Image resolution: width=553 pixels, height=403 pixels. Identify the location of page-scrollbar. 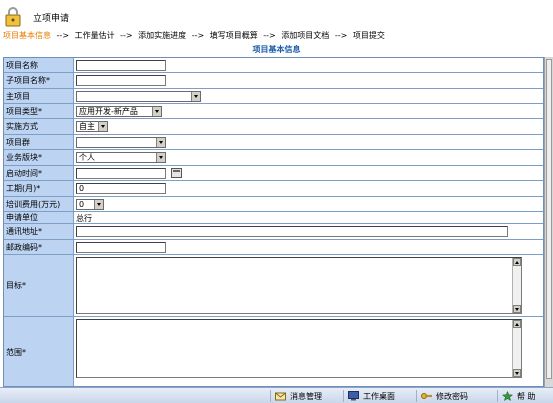
(548, 222).